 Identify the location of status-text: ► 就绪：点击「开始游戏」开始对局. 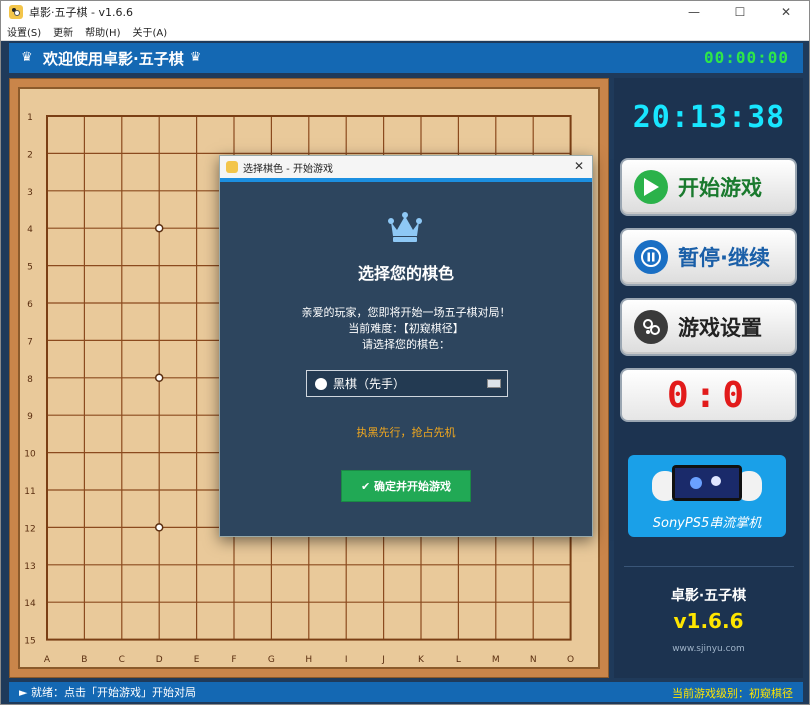
(107, 692).